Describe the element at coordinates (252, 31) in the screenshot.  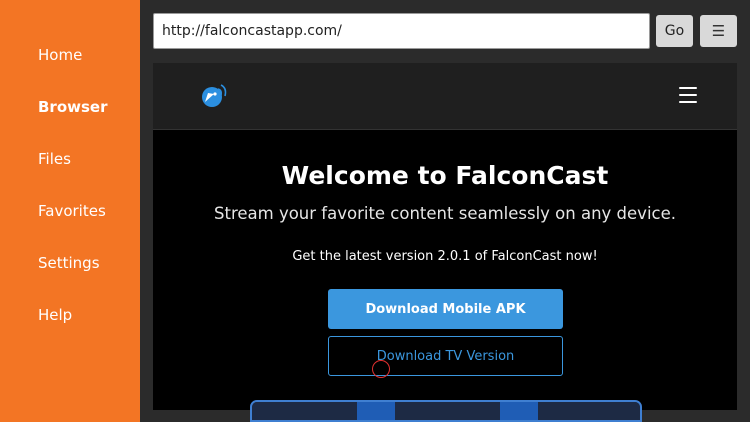
I see `url-text: http://falconcastapp.com/` at that location.